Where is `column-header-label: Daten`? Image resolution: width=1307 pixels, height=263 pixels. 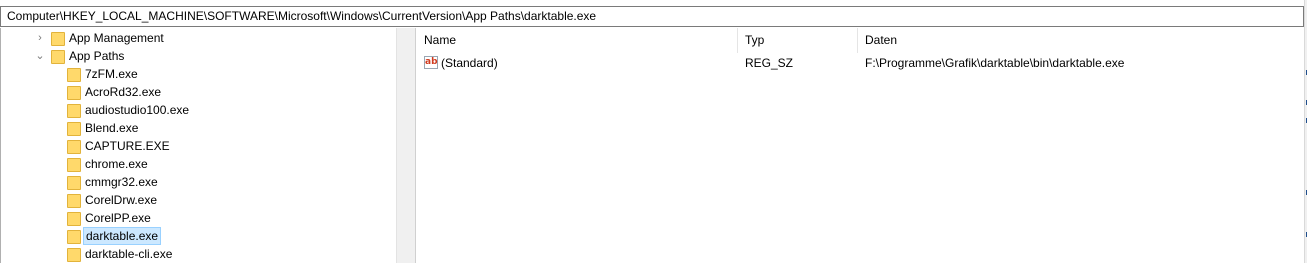 column-header-label: Daten is located at coordinates (881, 40).